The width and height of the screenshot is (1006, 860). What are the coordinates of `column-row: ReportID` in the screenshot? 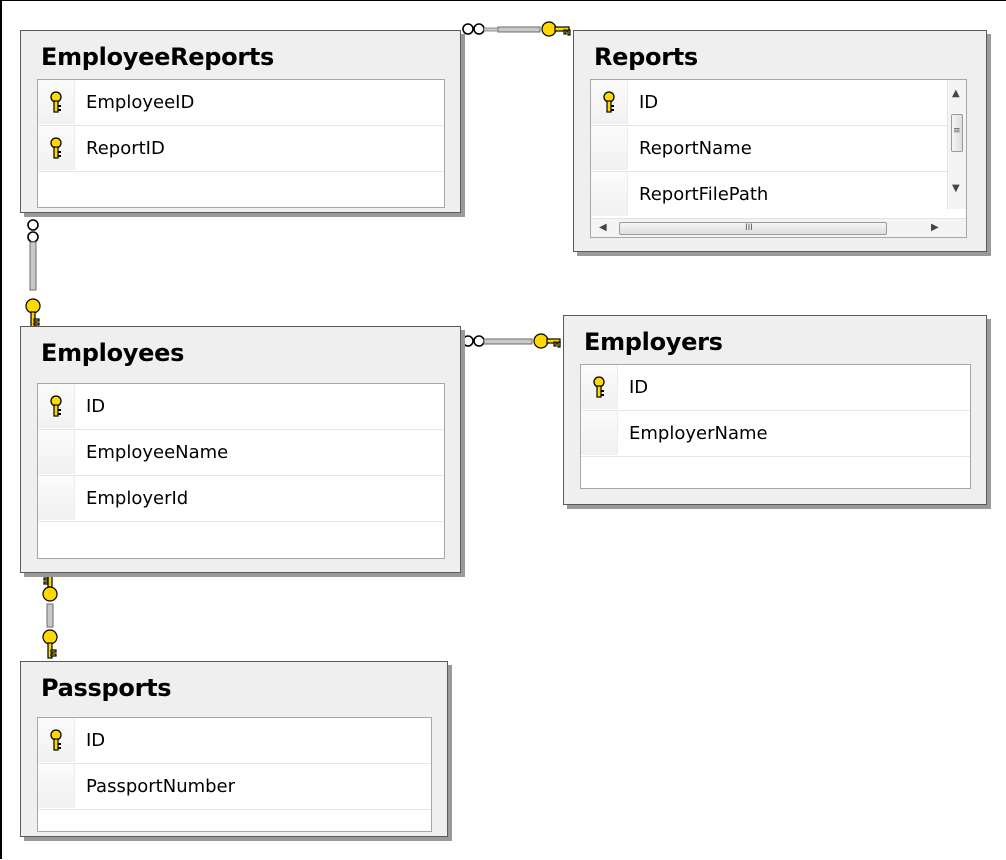 It's located at (241, 149).